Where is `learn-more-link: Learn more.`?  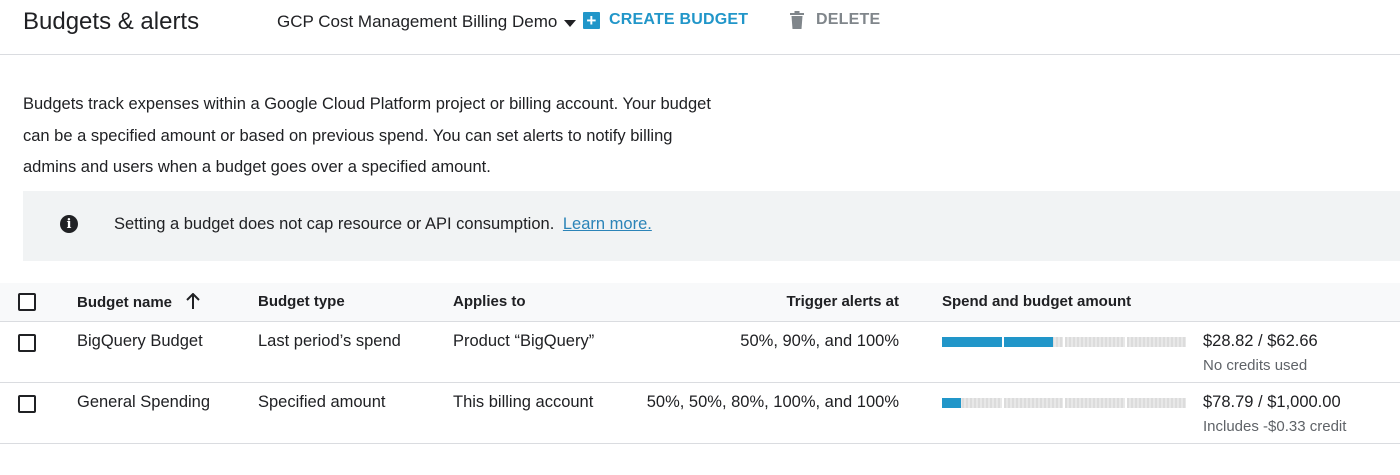 learn-more-link: Learn more. is located at coordinates (607, 224).